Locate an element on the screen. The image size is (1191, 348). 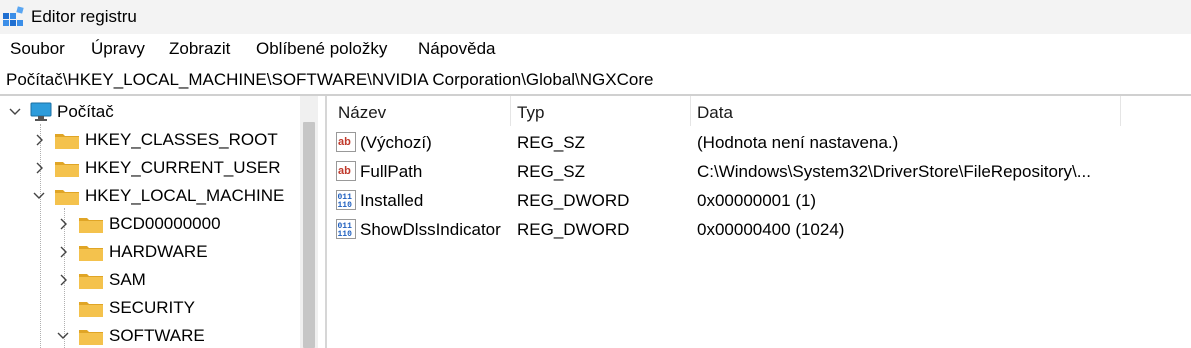
menu-soubor: Soubor is located at coordinates (37, 49).